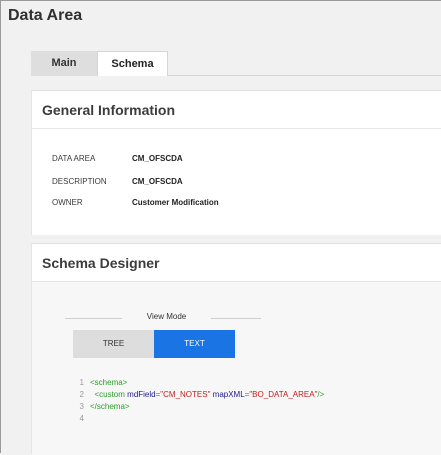 The image size is (441, 455). What do you see at coordinates (185, 394) in the screenshot?
I see `xml-value: "CM_NOTES"` at bounding box center [185, 394].